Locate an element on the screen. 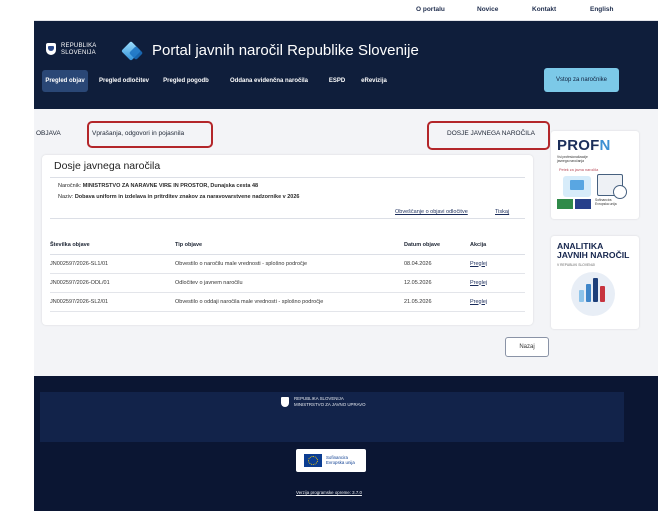  profn-subtitle: Vsi profesionalizacije javnega naročanja is located at coordinates (572, 159).